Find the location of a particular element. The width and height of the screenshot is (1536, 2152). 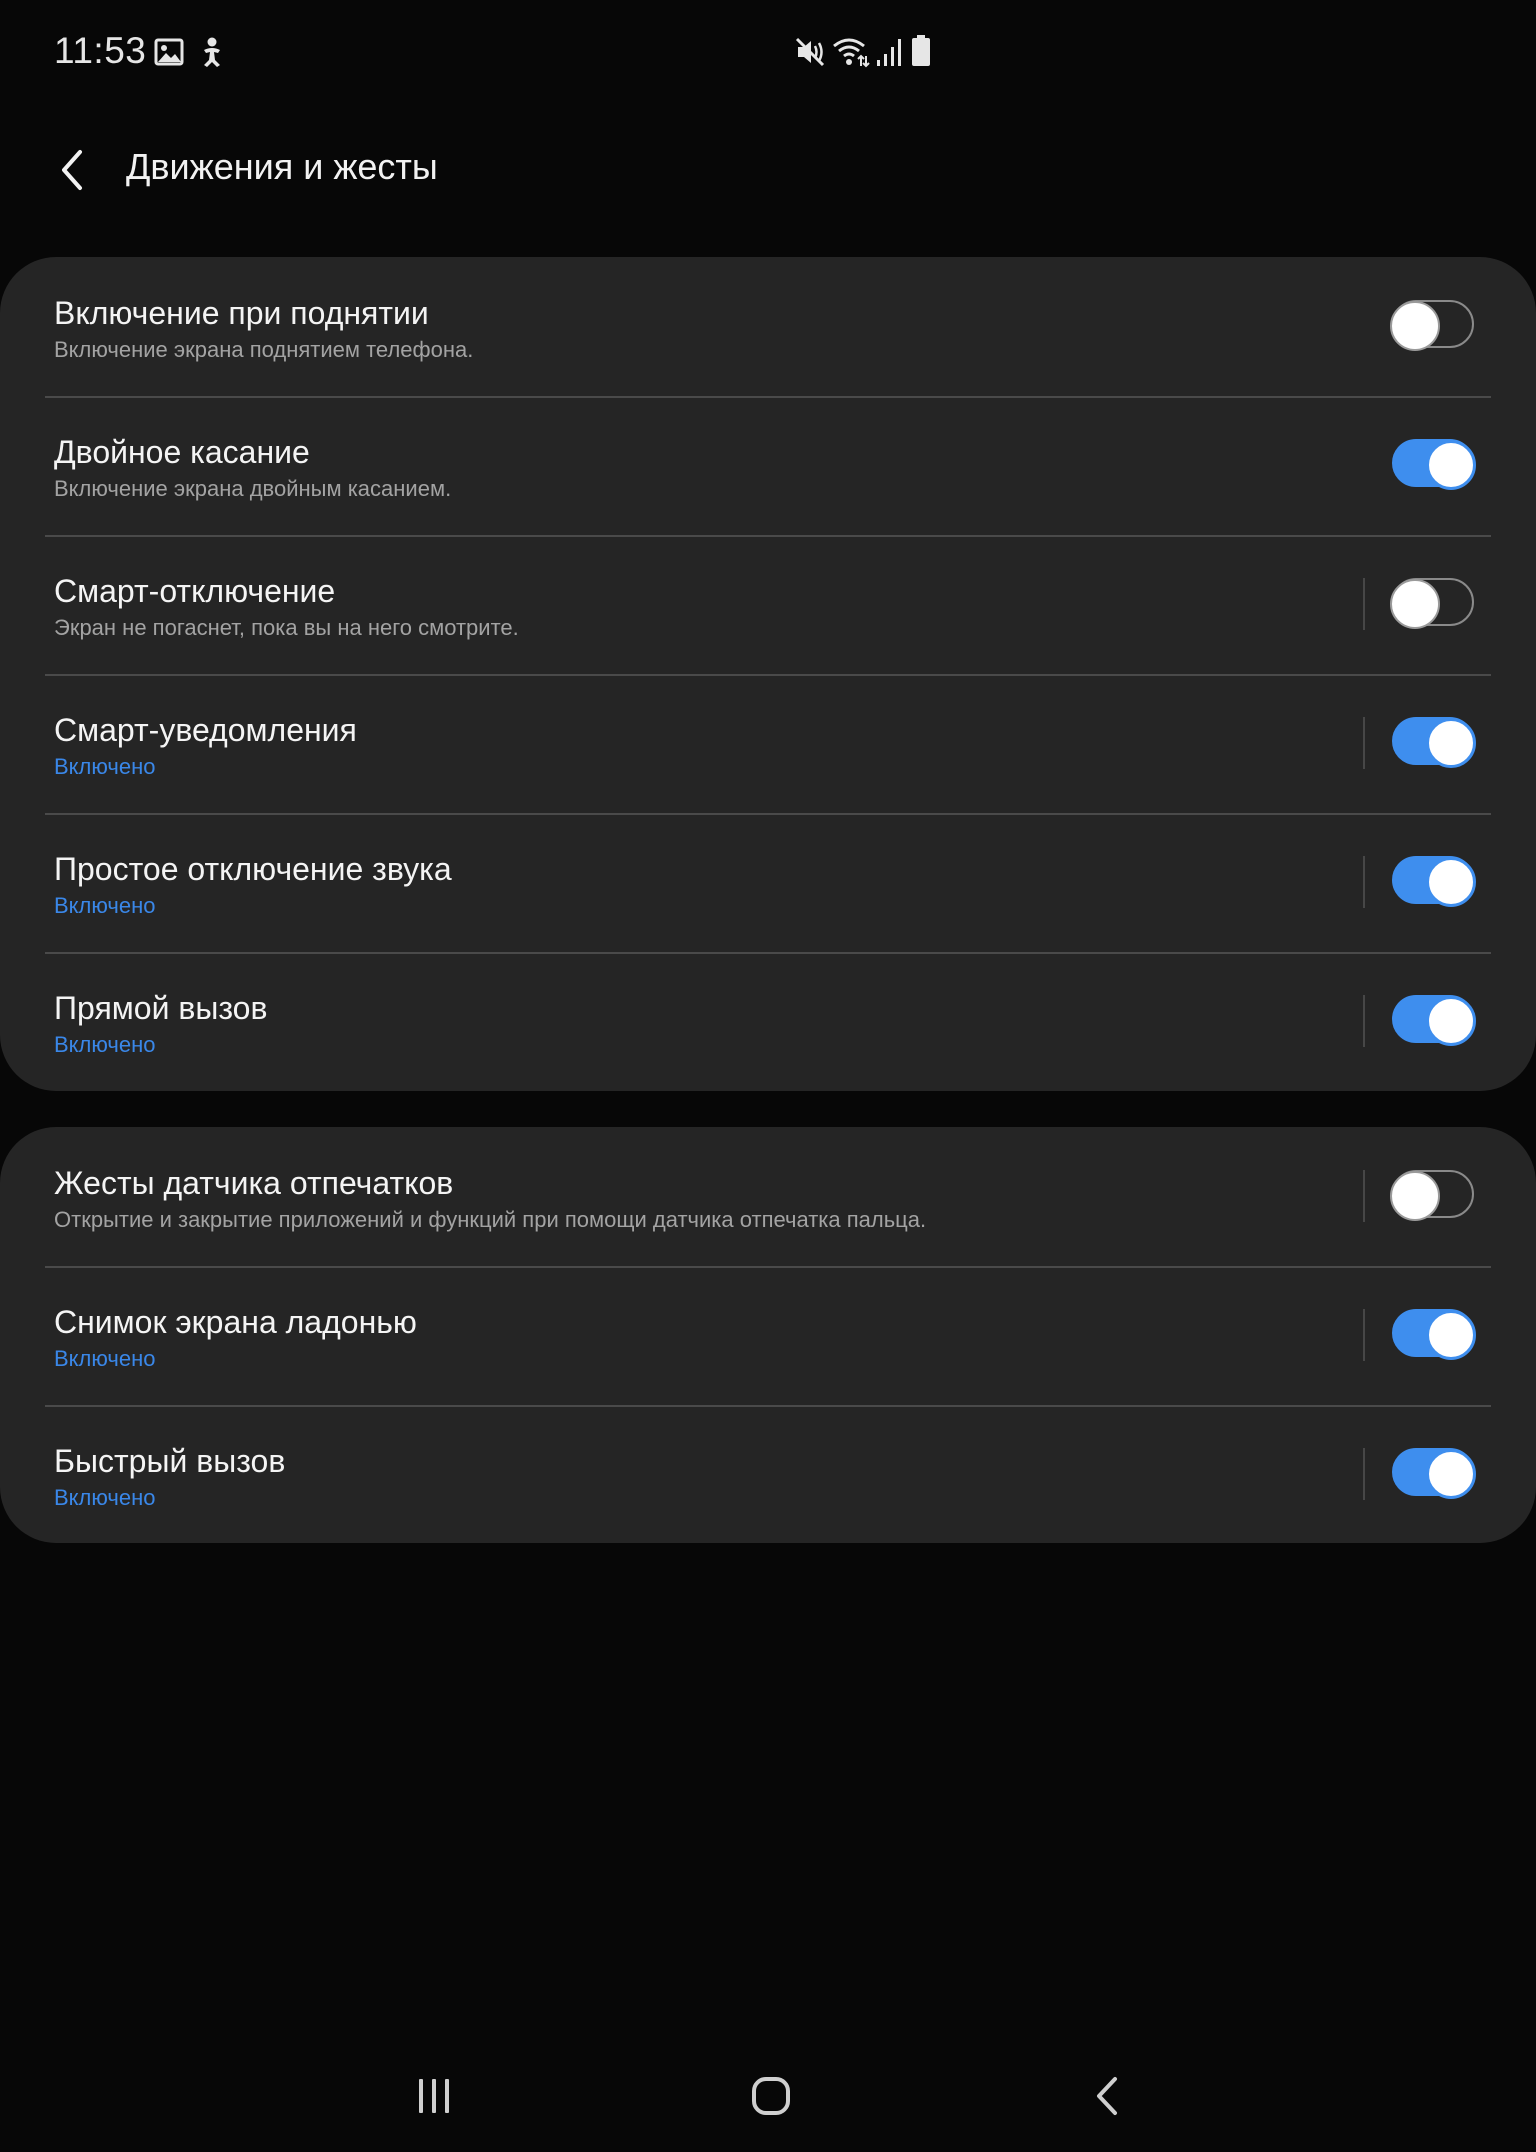

setting-title: Быстрый вызов is located at coordinates (170, 1461).